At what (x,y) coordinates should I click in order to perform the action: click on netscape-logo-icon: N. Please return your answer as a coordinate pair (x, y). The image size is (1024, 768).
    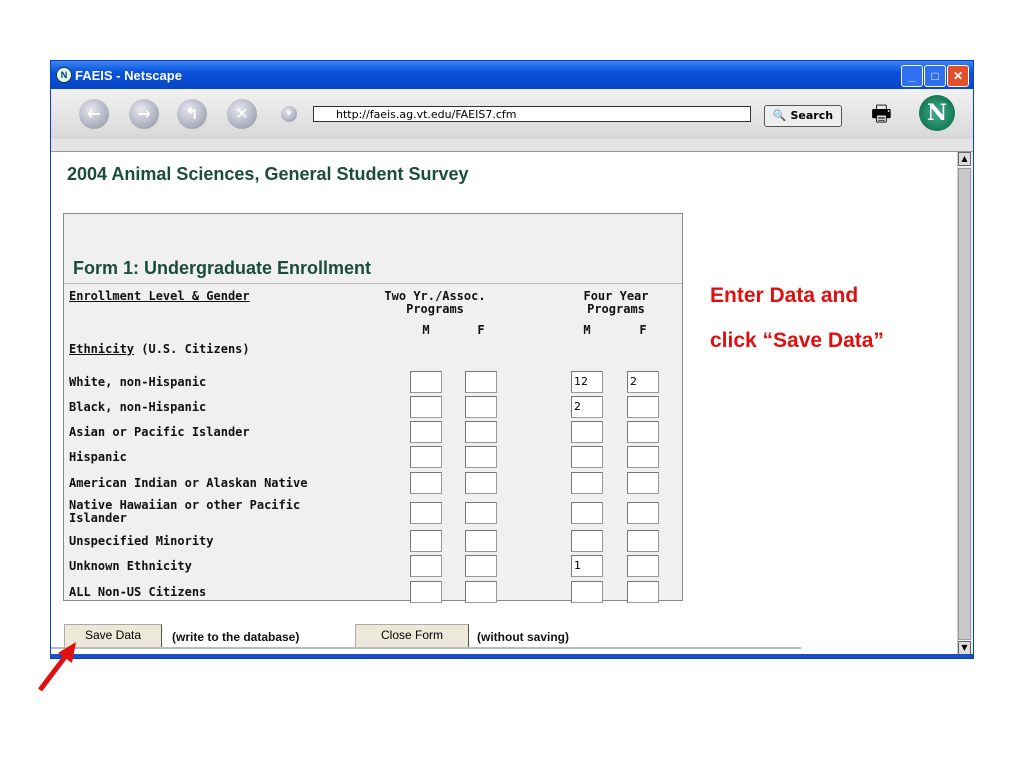
    Looking at the image, I should click on (937, 113).